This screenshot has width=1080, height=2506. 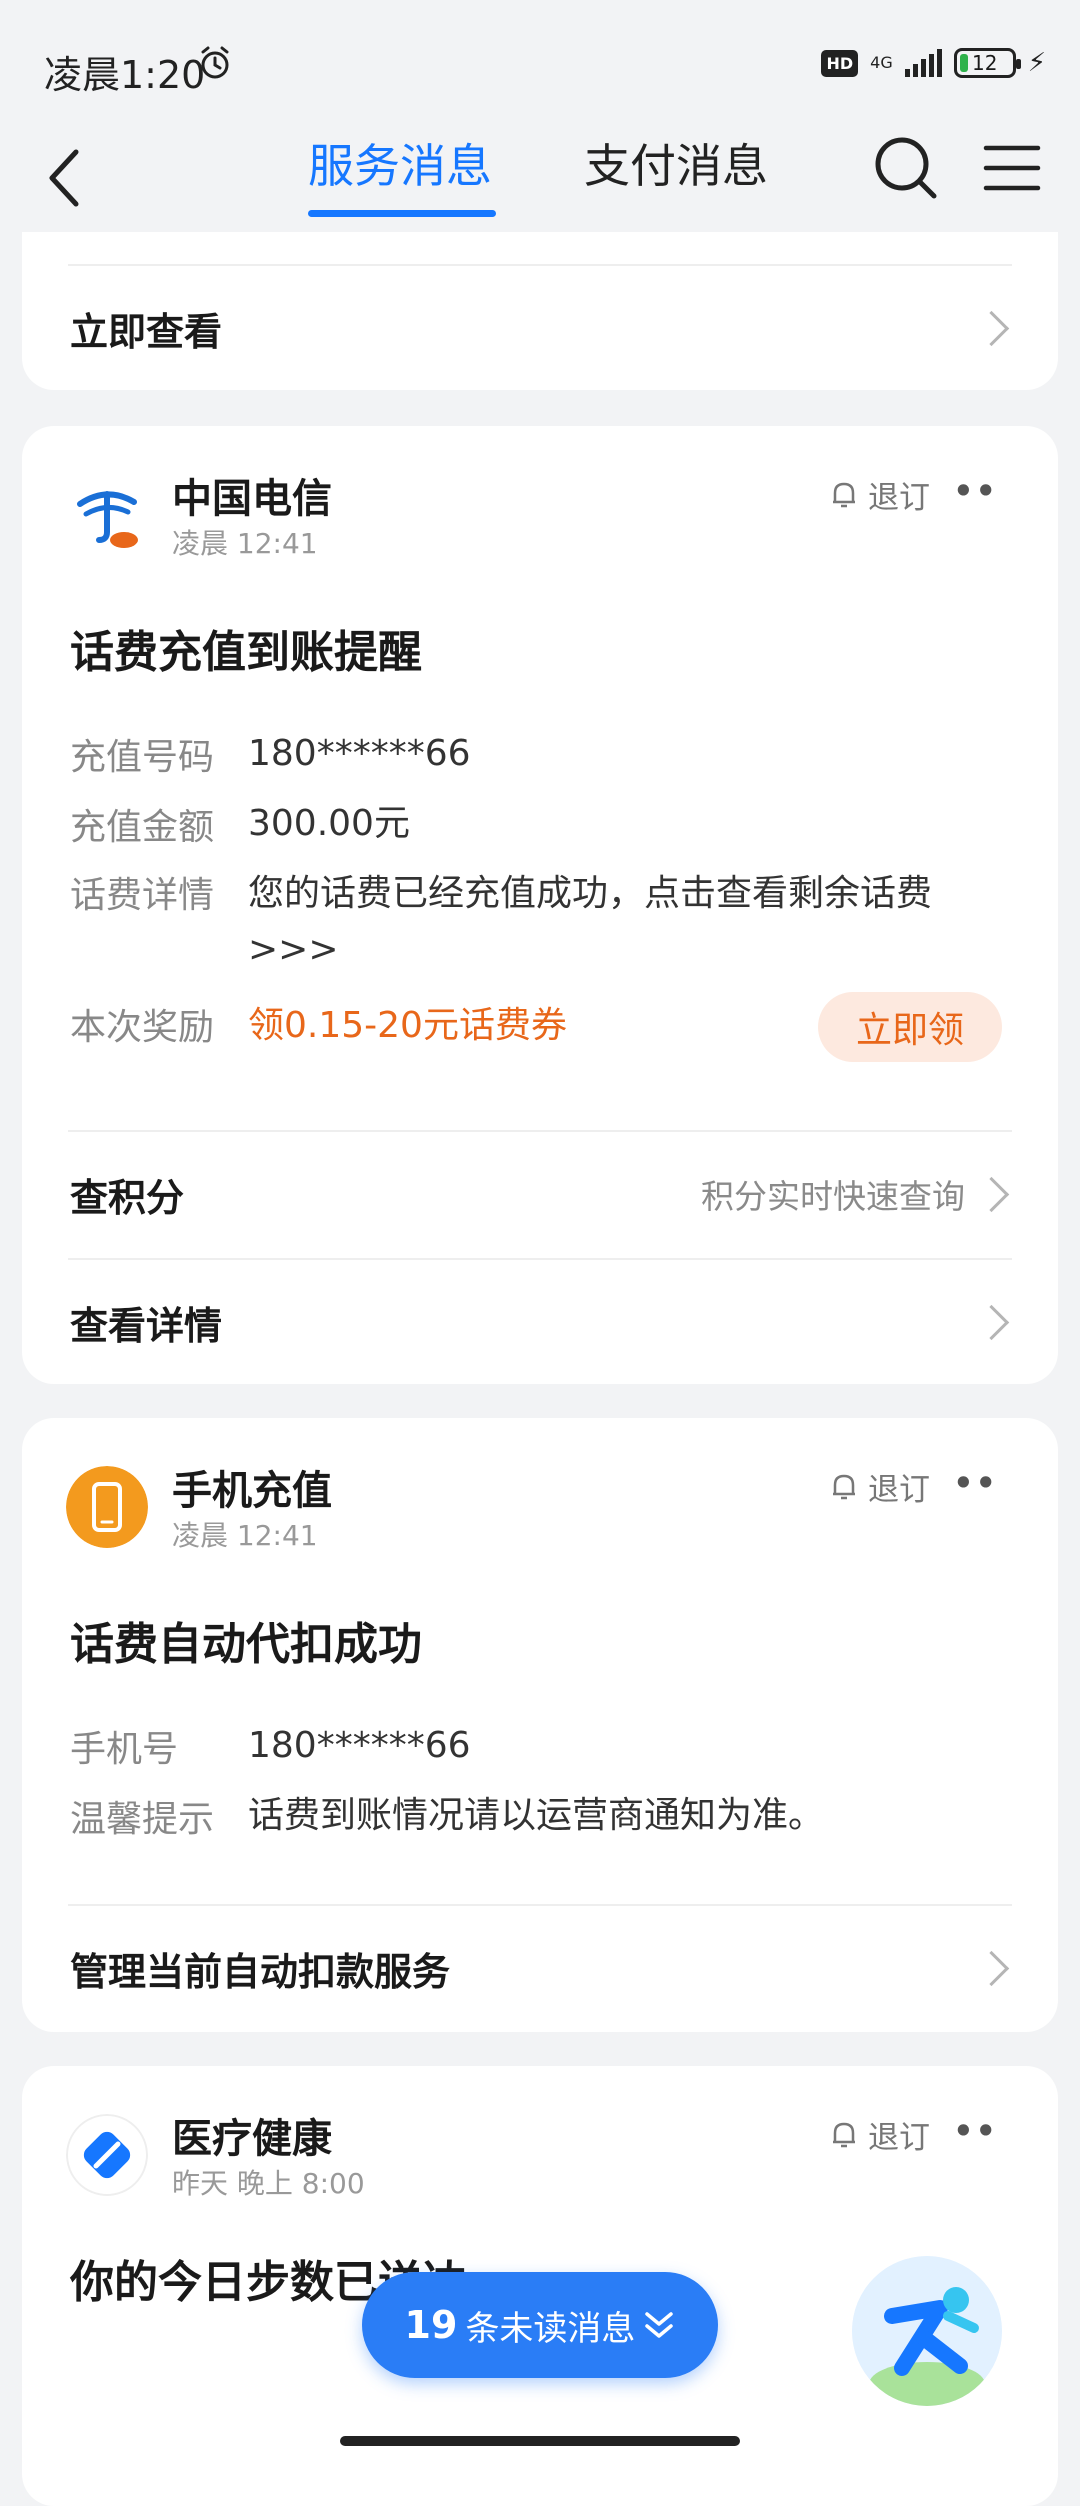 I want to click on view-details-link: 查看详情, so click(x=542, y=1322).